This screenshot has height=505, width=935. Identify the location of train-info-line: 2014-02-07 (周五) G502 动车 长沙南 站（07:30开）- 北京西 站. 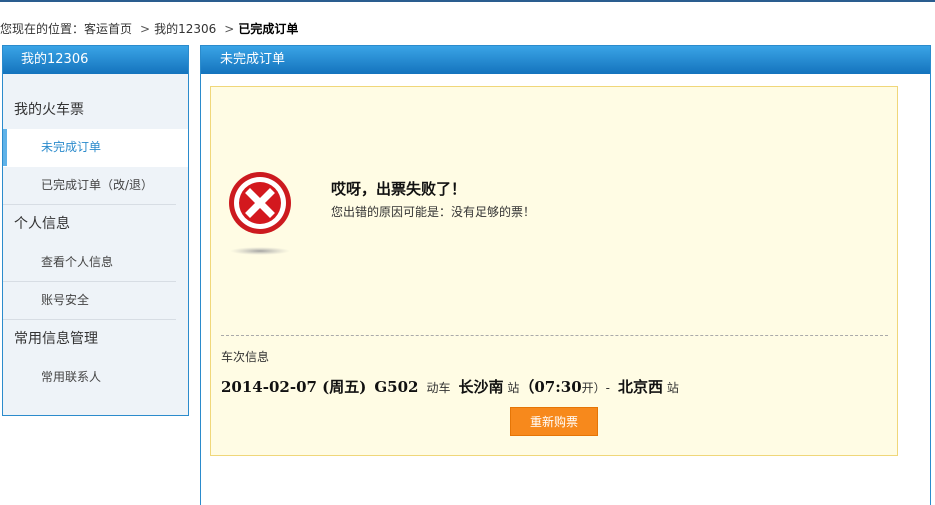
(450, 386).